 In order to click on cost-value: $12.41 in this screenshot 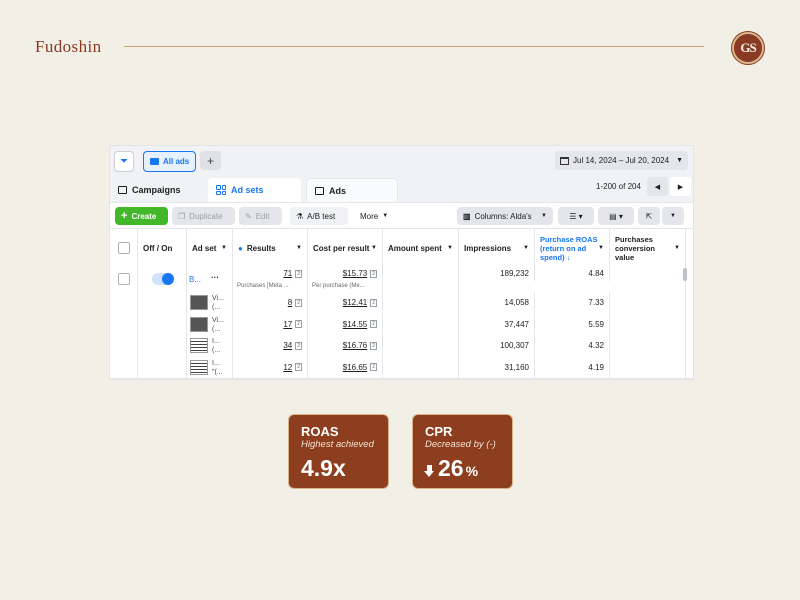, I will do `click(355, 302)`.